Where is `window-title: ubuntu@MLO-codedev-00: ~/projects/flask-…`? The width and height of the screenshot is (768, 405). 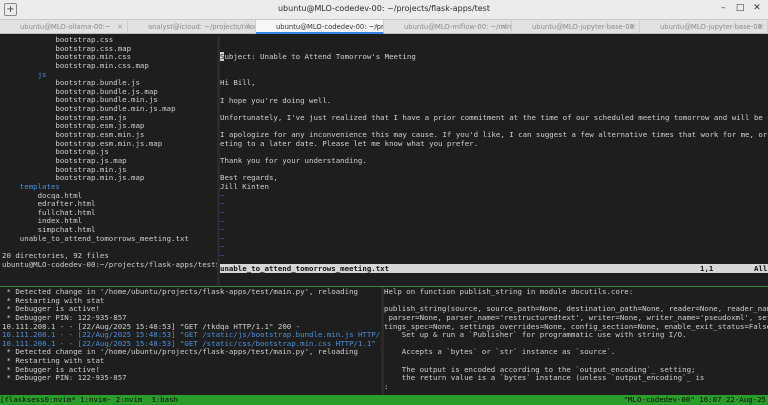
window-title: ubuntu@MLO-codedev-00: ~/projects/flask-… is located at coordinates (384, 8).